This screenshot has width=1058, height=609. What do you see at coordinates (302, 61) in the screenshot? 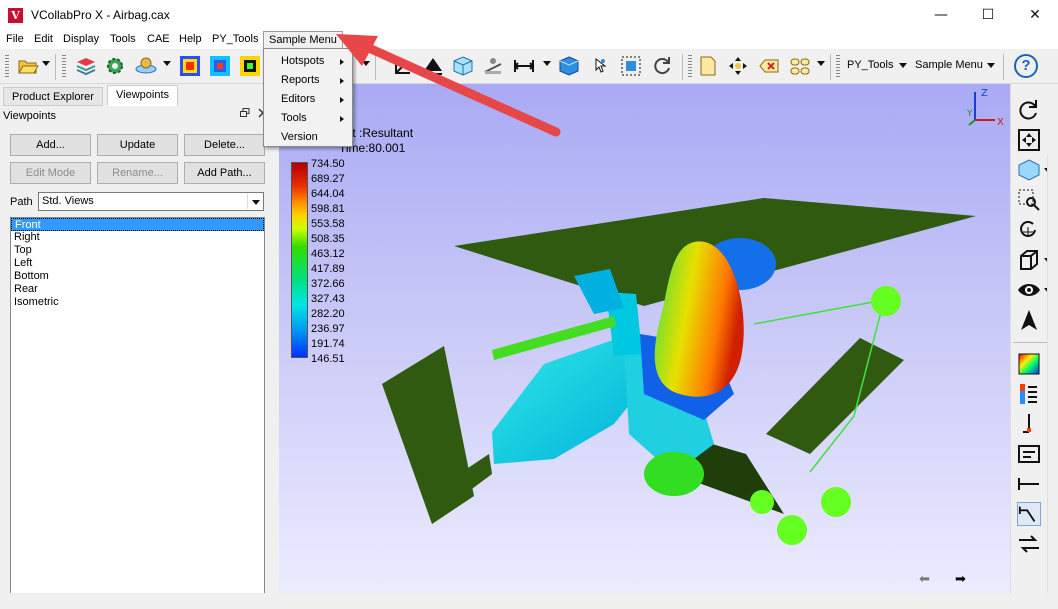
I see `menu-item-hotspots: Hotspots` at bounding box center [302, 61].